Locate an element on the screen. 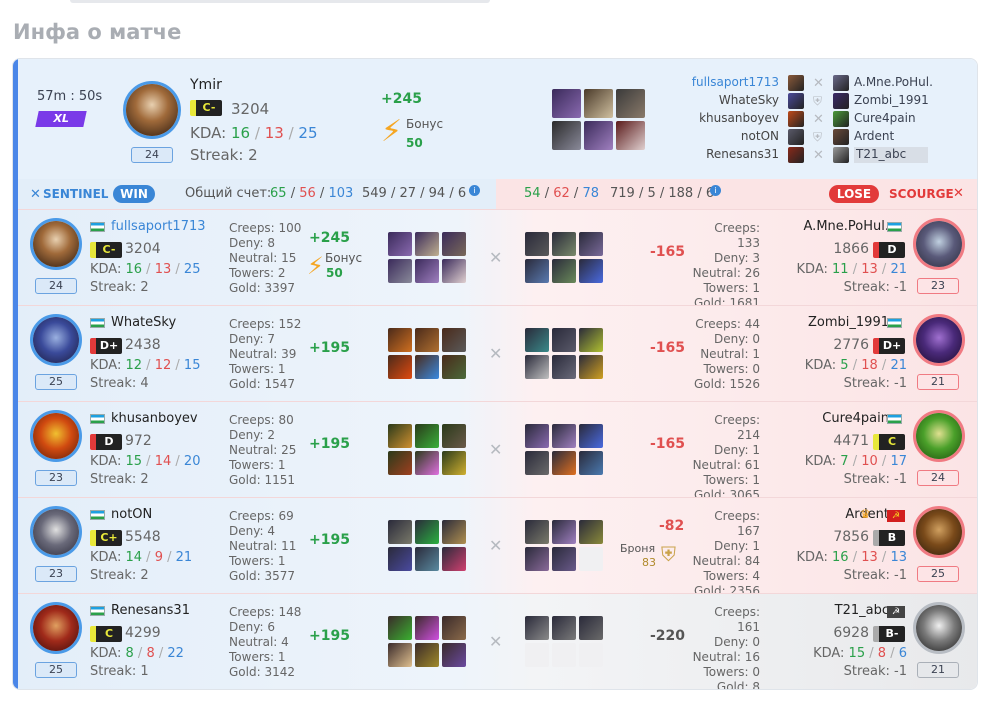 Image resolution: width=988 pixels, height=713 pixels. mmr-value: 972 is located at coordinates (138, 441).